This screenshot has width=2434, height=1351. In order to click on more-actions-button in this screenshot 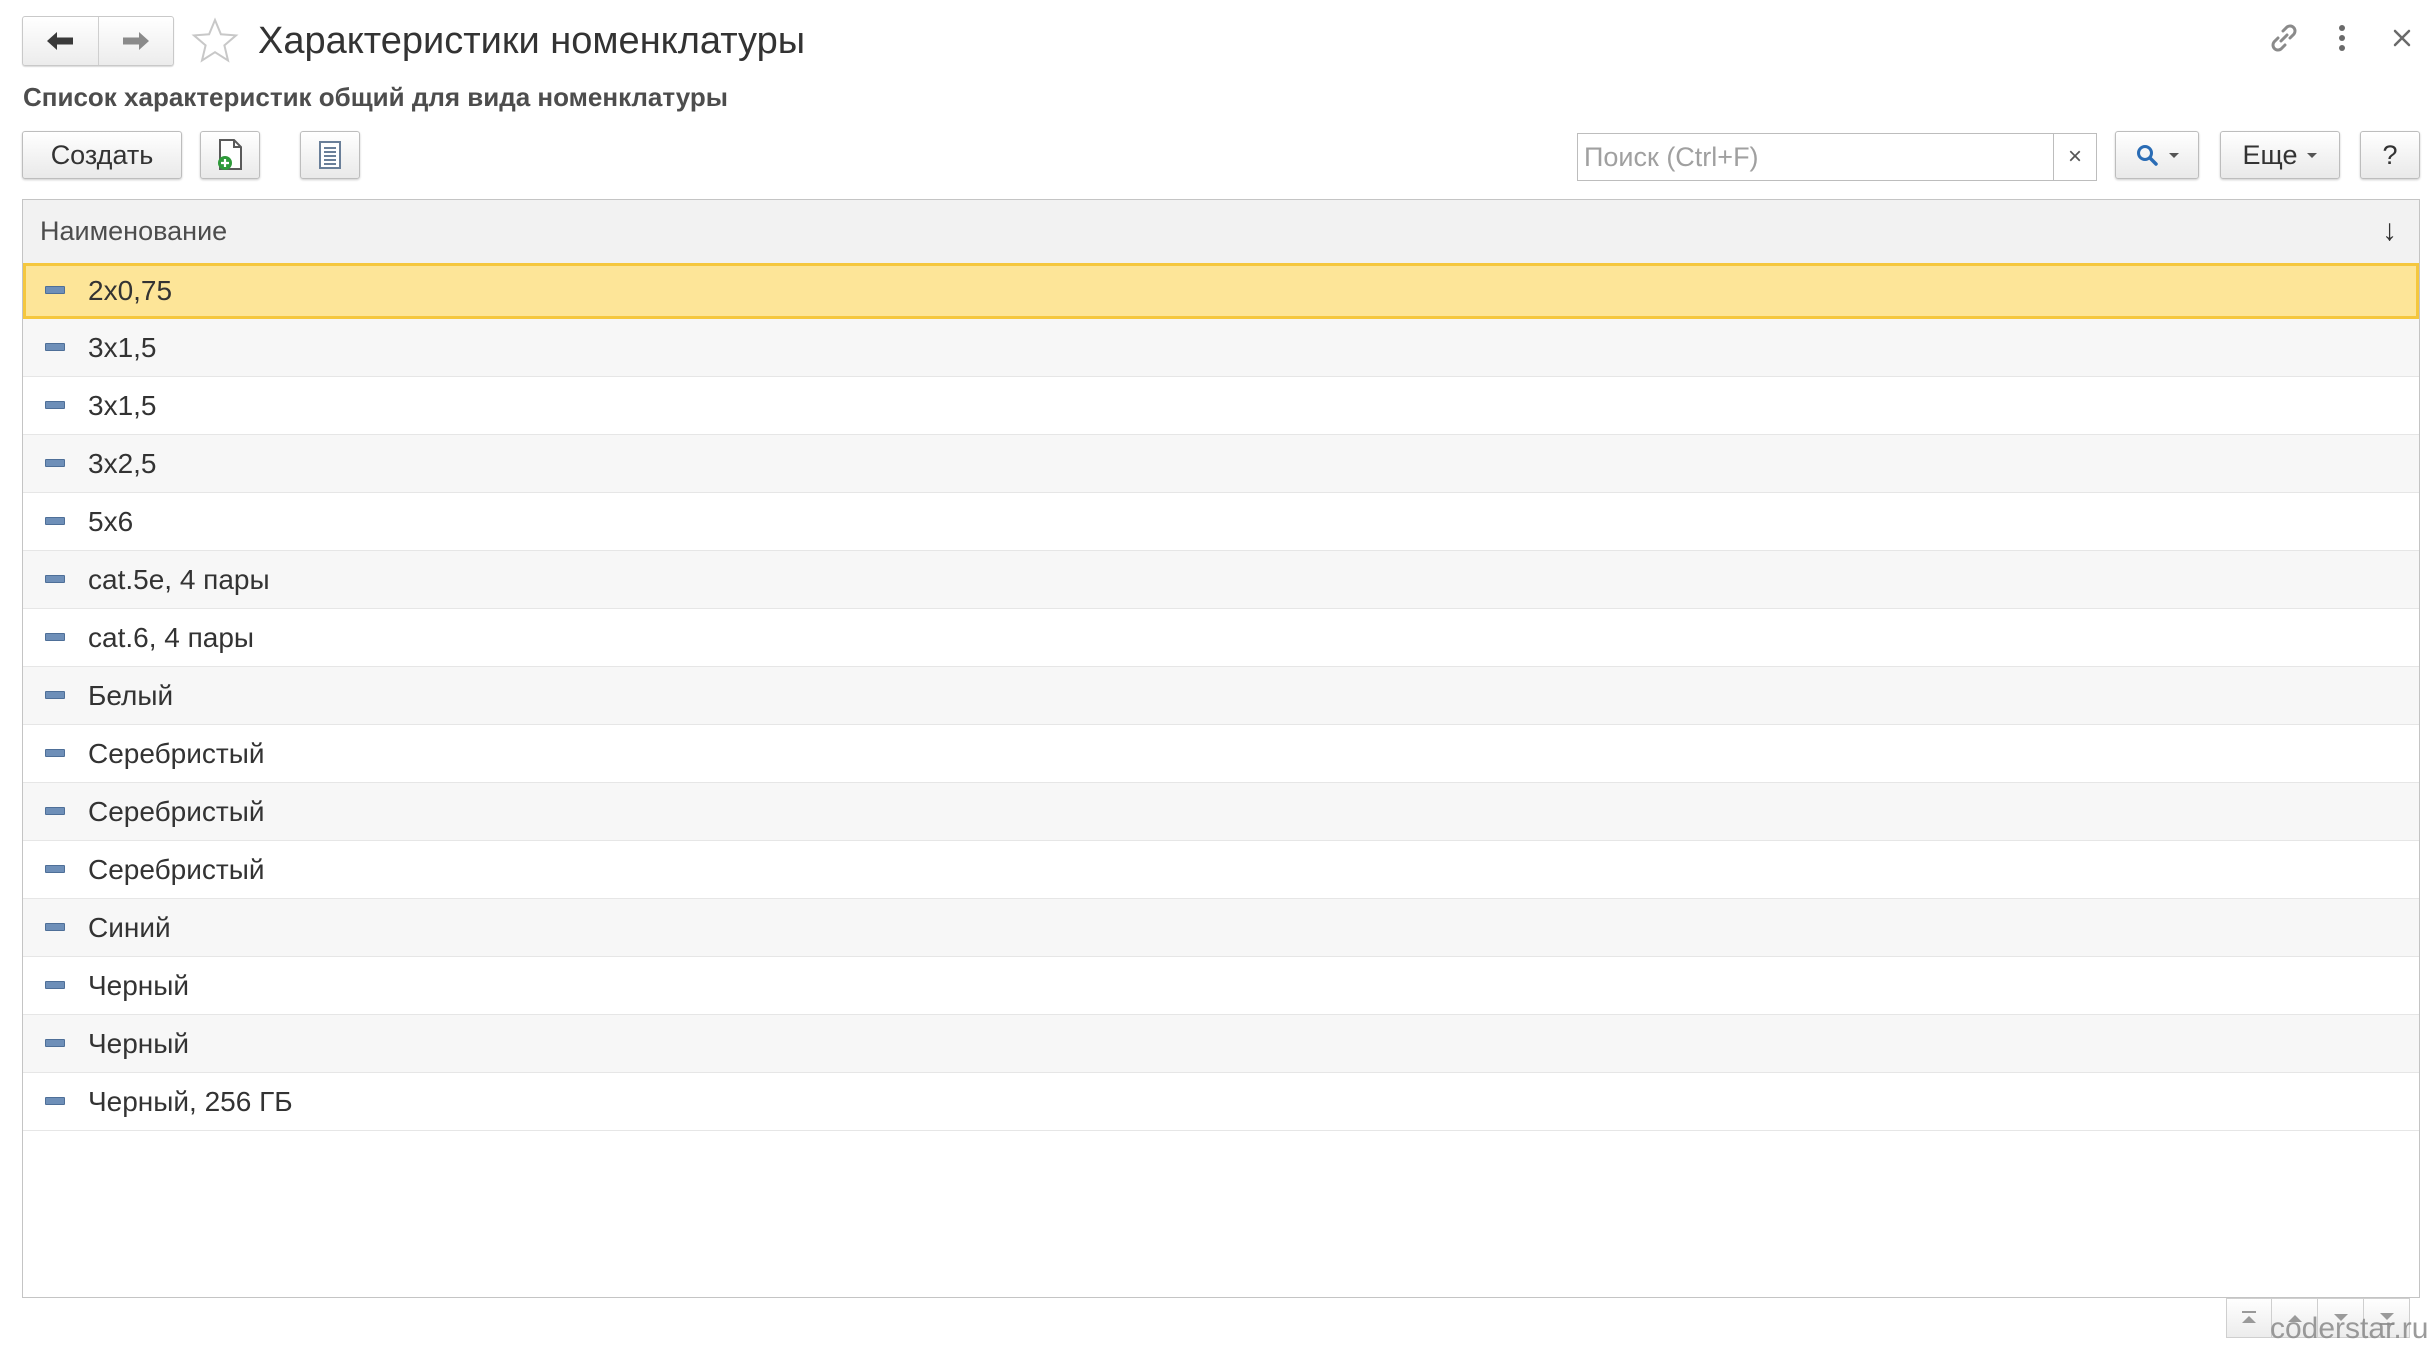, I will do `click(2342, 38)`.